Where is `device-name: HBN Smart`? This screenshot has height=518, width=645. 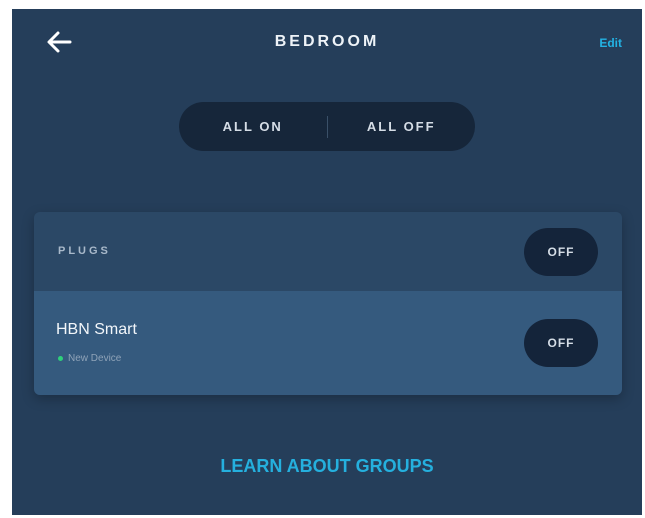 device-name: HBN Smart is located at coordinates (96, 329).